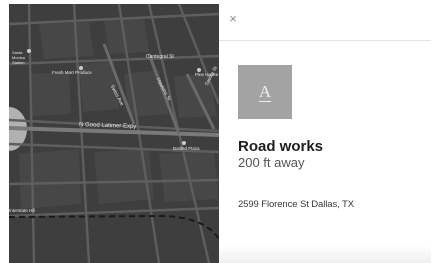 This screenshot has height=263, width=437. Describe the element at coordinates (22, 210) in the screenshot. I see `map-label-bottom-left: Interstate Hill` at that location.